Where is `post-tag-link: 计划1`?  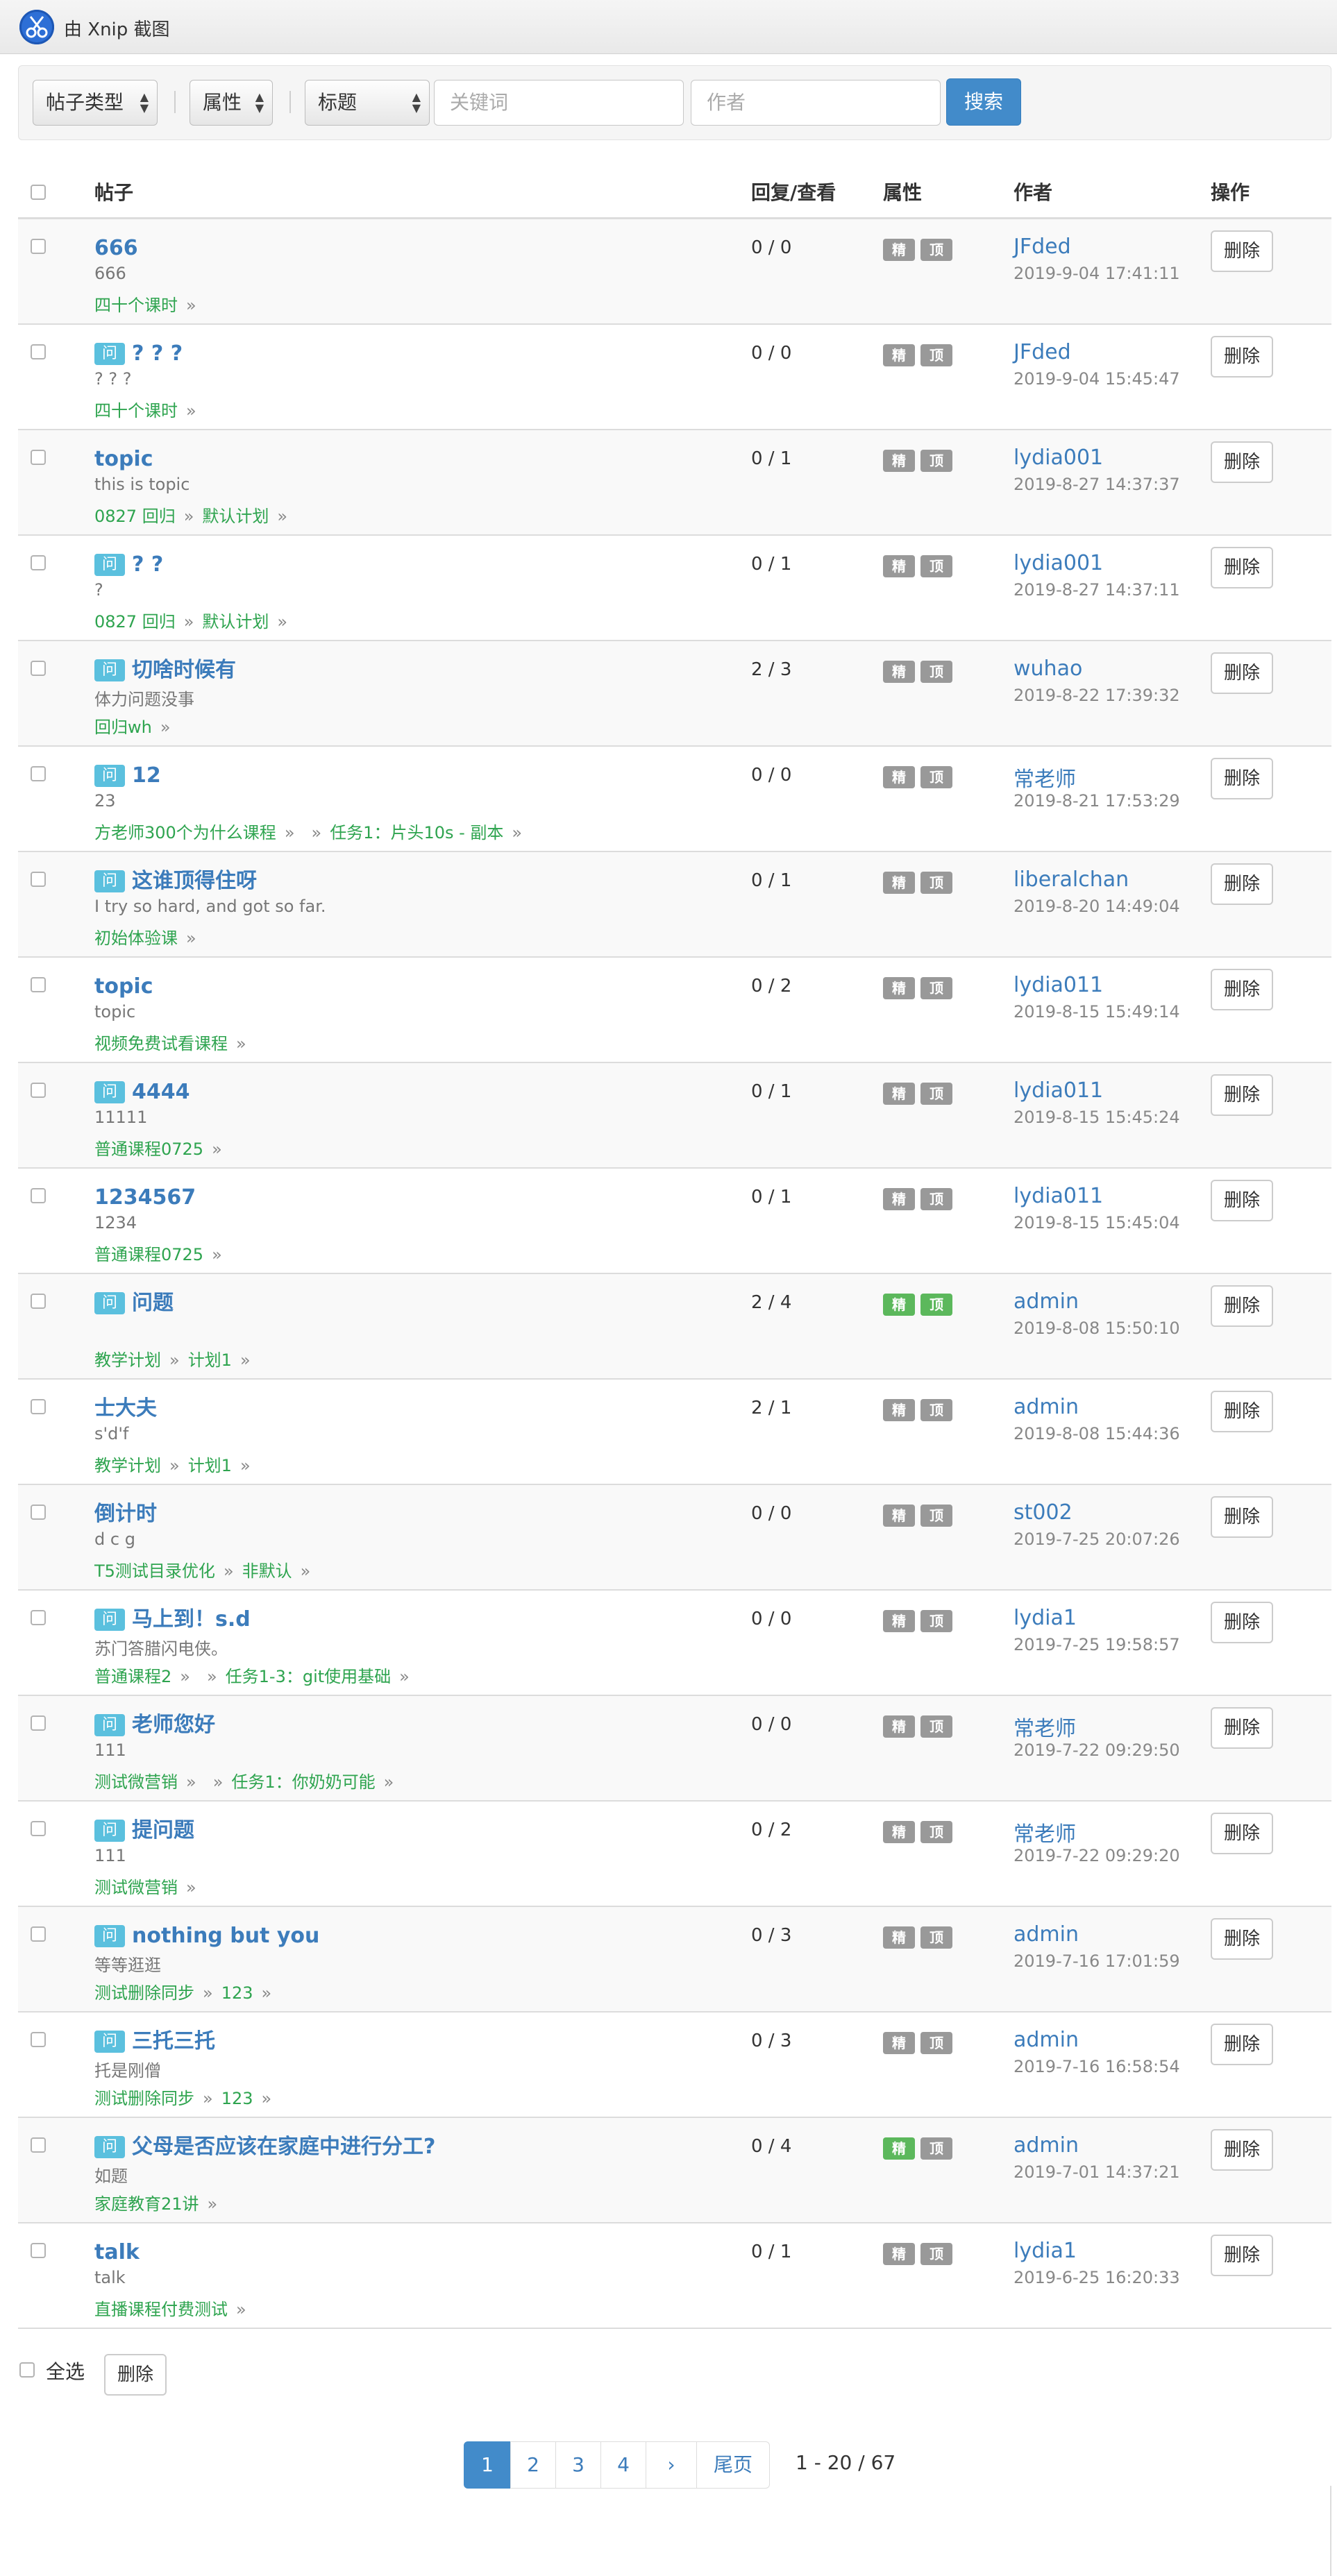
post-tag-link: 计划1 is located at coordinates (210, 1466).